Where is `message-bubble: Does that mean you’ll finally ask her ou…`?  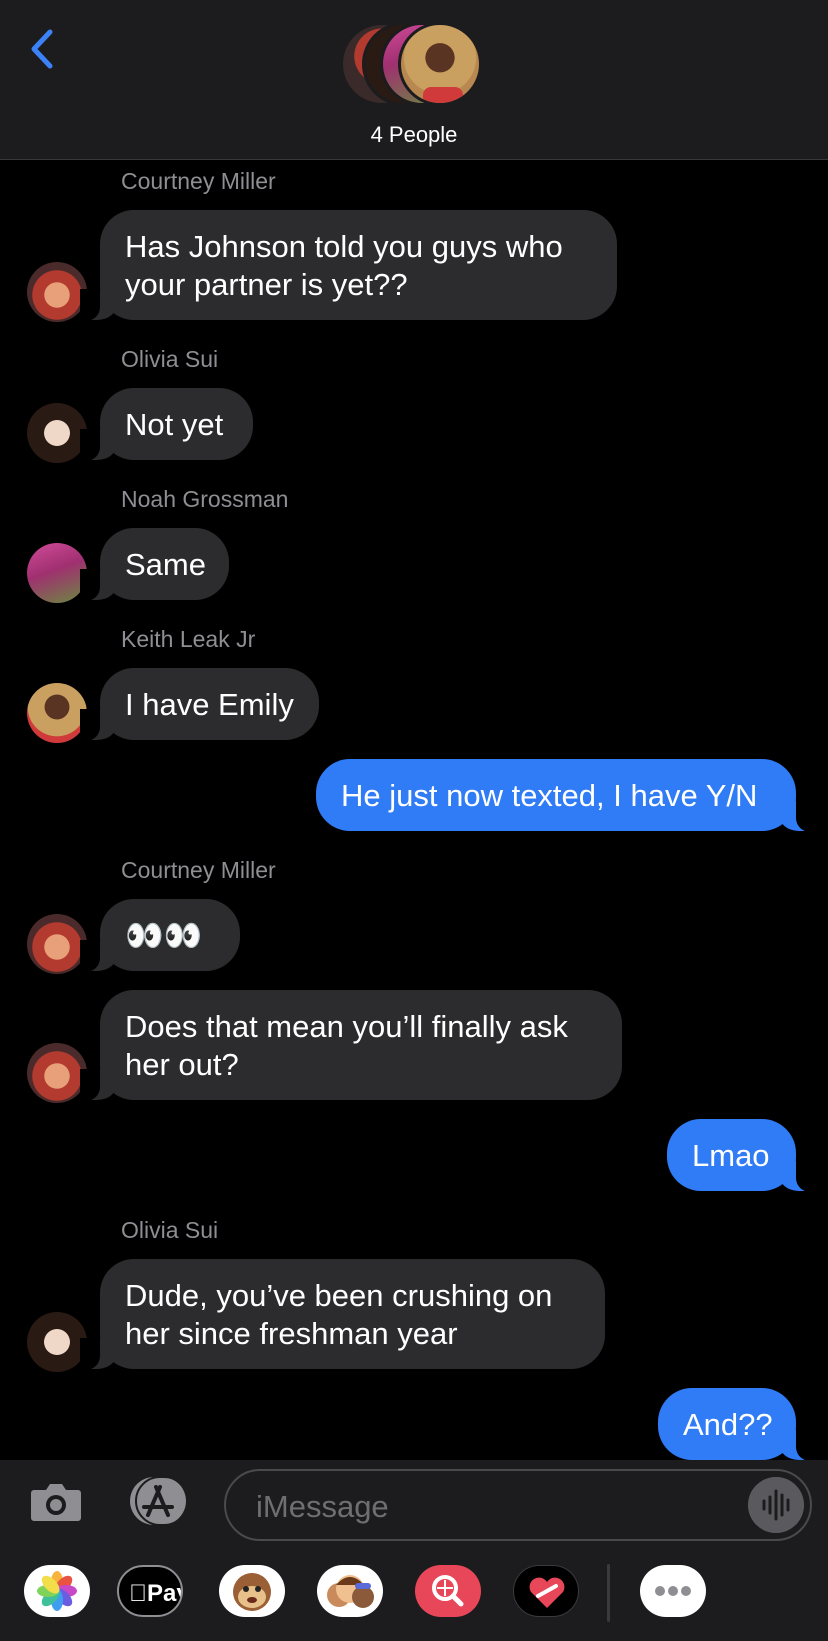
message-bubble: Does that mean you’ll finally ask her ou… is located at coordinates (351, 1045).